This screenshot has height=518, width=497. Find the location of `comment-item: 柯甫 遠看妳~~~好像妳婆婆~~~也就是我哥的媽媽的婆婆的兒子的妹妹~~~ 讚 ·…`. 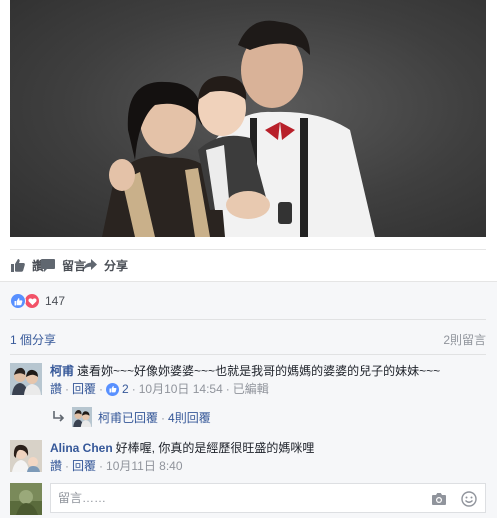

comment-item: 柯甫 遠看妳~~~好像妳婆婆~~~也就是我哥的媽媽的婆婆的兒子的妹妹~~~ 讚 ·… is located at coordinates (248, 380).